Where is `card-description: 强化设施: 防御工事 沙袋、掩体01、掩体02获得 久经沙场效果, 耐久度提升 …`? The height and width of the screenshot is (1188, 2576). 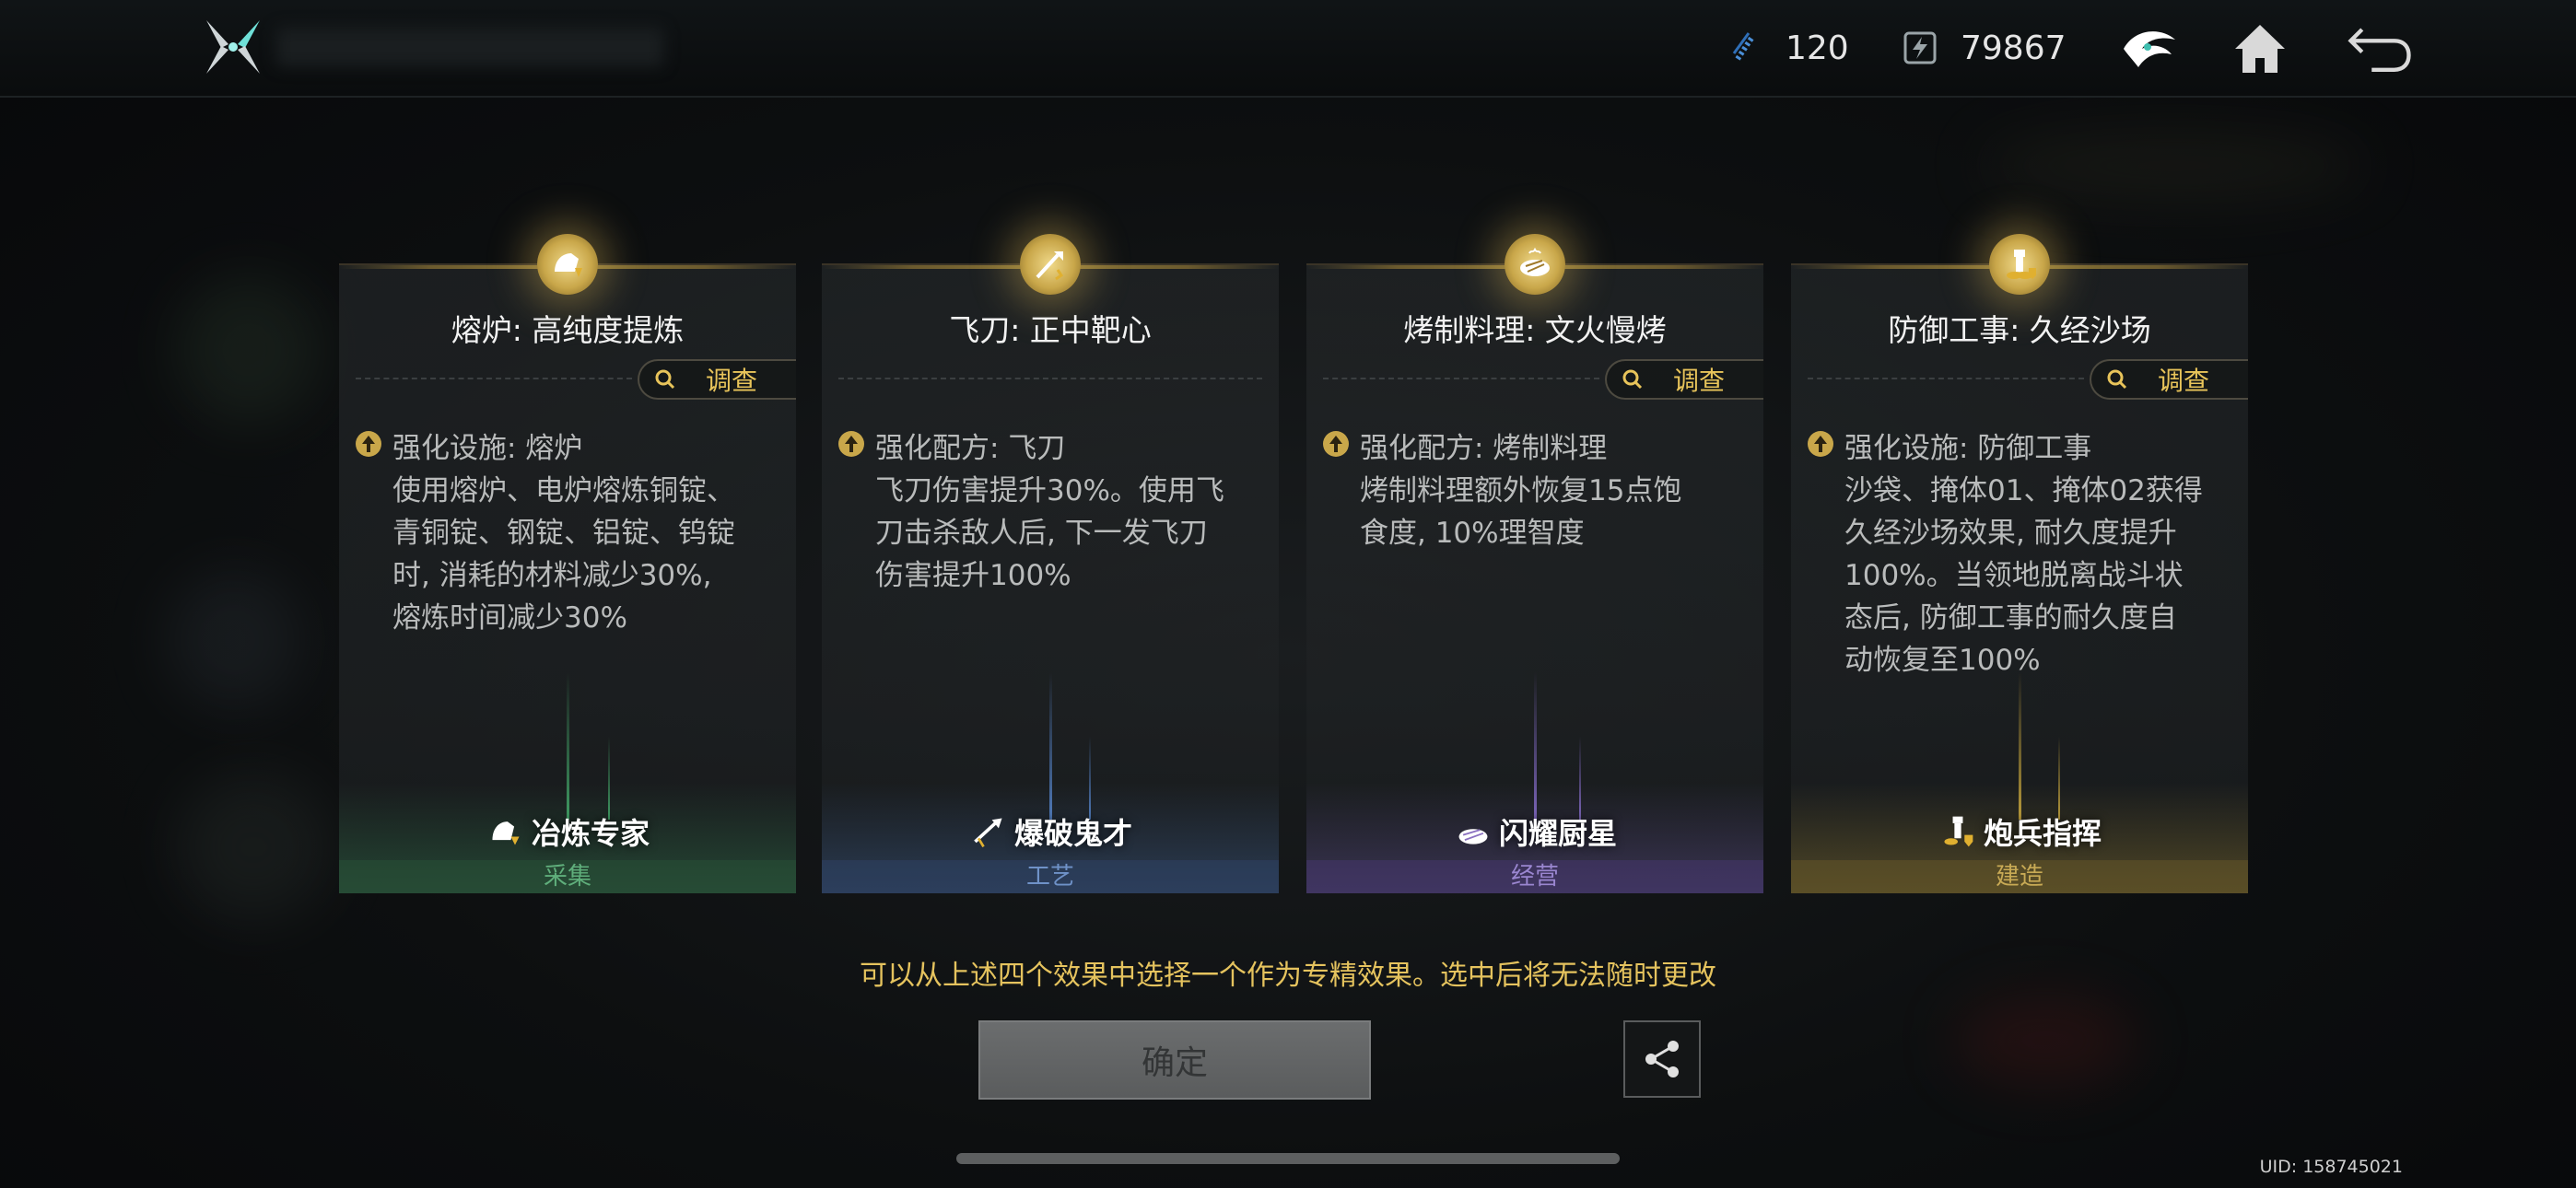
card-description: 强化设施: 防御工事 沙袋、掩体01、掩体02获得 久经沙场效果, 耐久度提升 … is located at coordinates (2018, 554).